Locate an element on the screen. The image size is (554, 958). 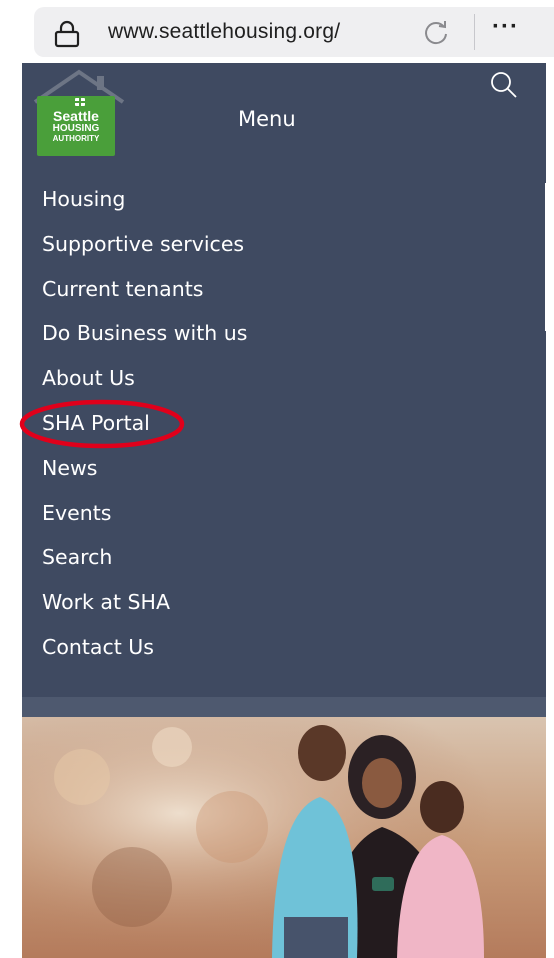
menu-item-housing: Housing is located at coordinates (144, 205).